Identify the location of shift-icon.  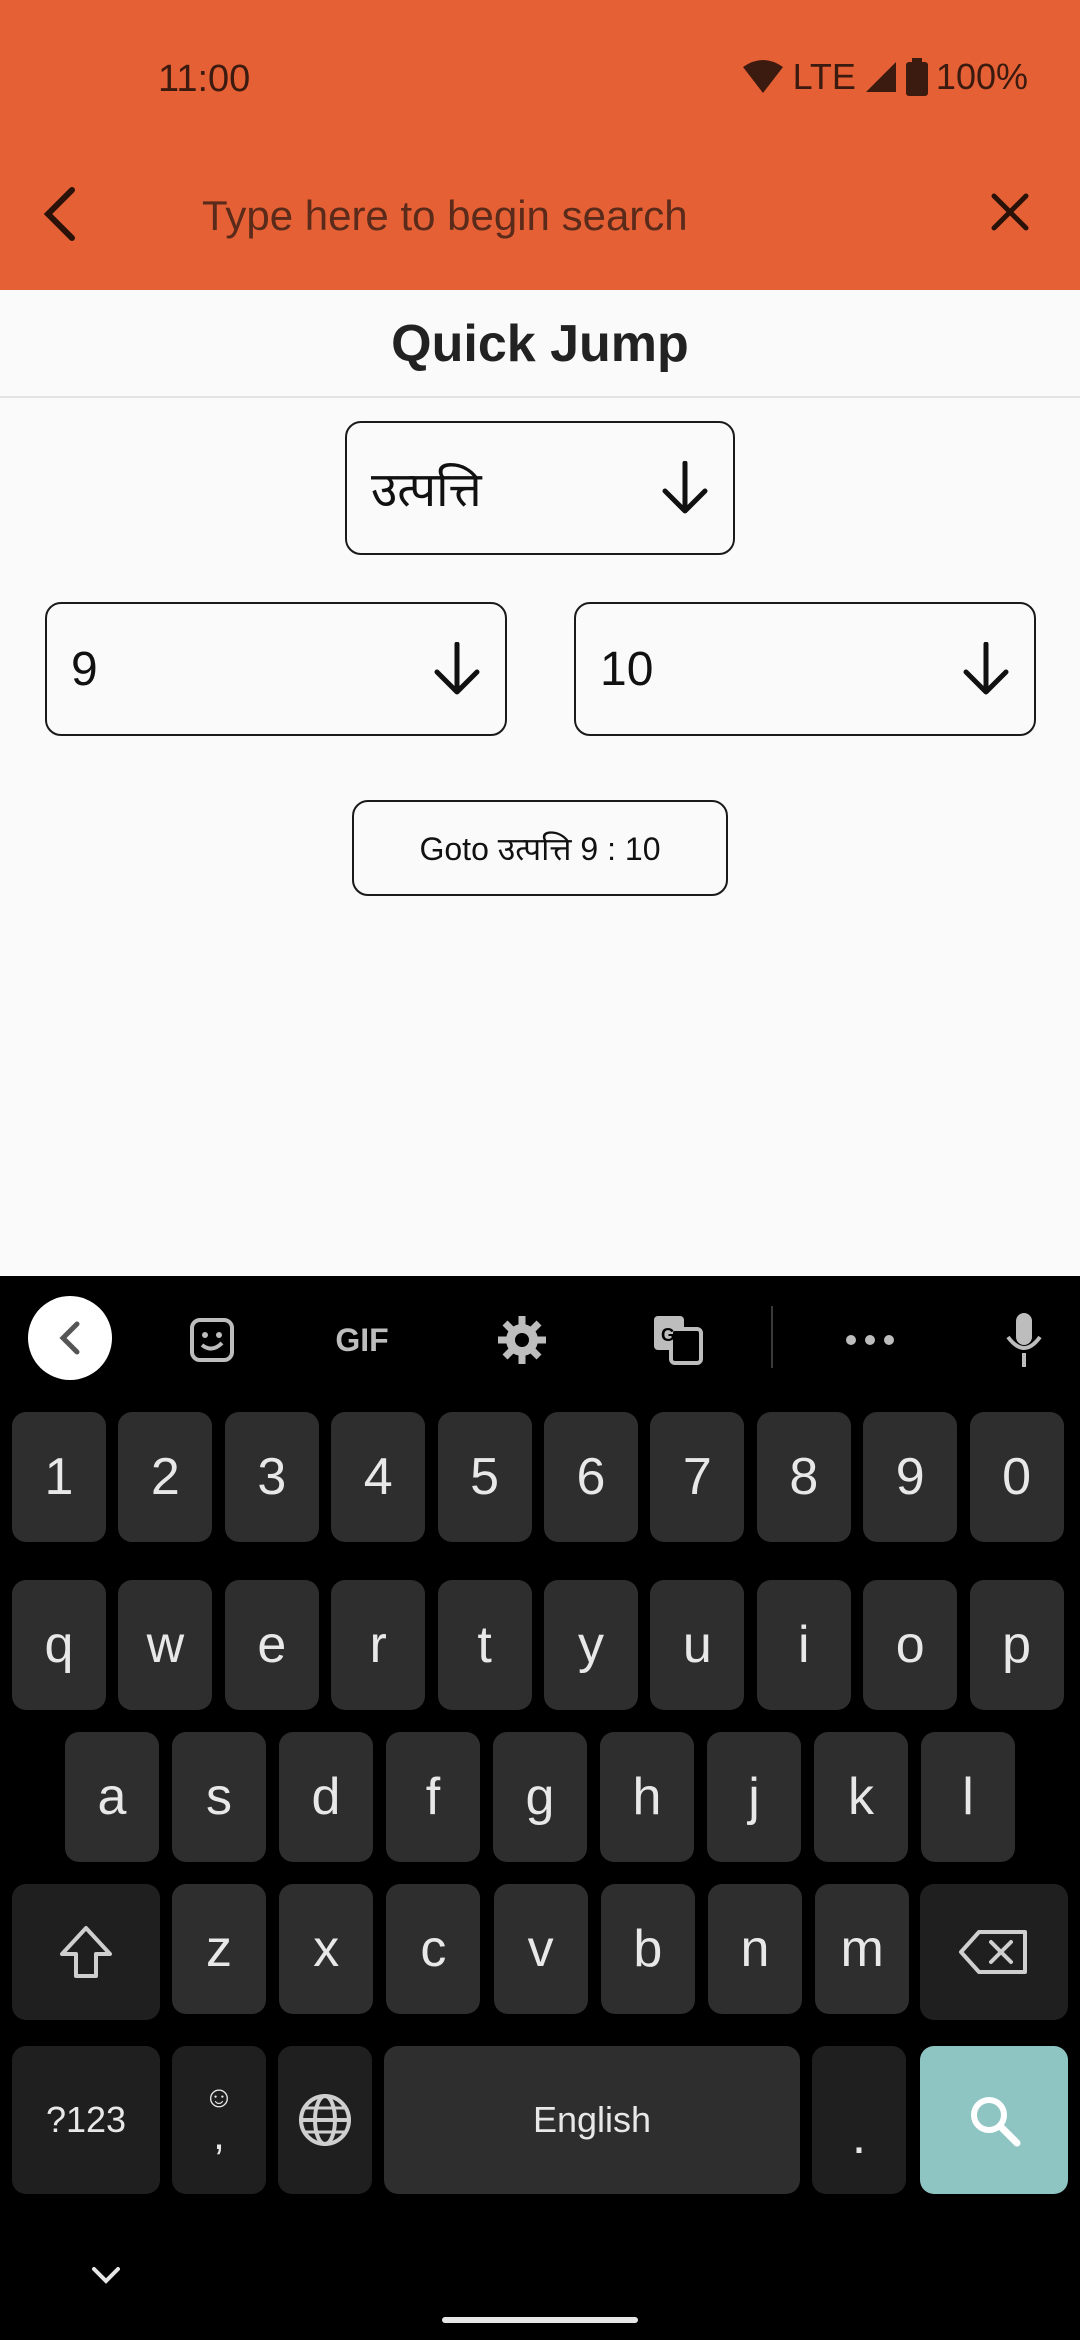
(86, 1952).